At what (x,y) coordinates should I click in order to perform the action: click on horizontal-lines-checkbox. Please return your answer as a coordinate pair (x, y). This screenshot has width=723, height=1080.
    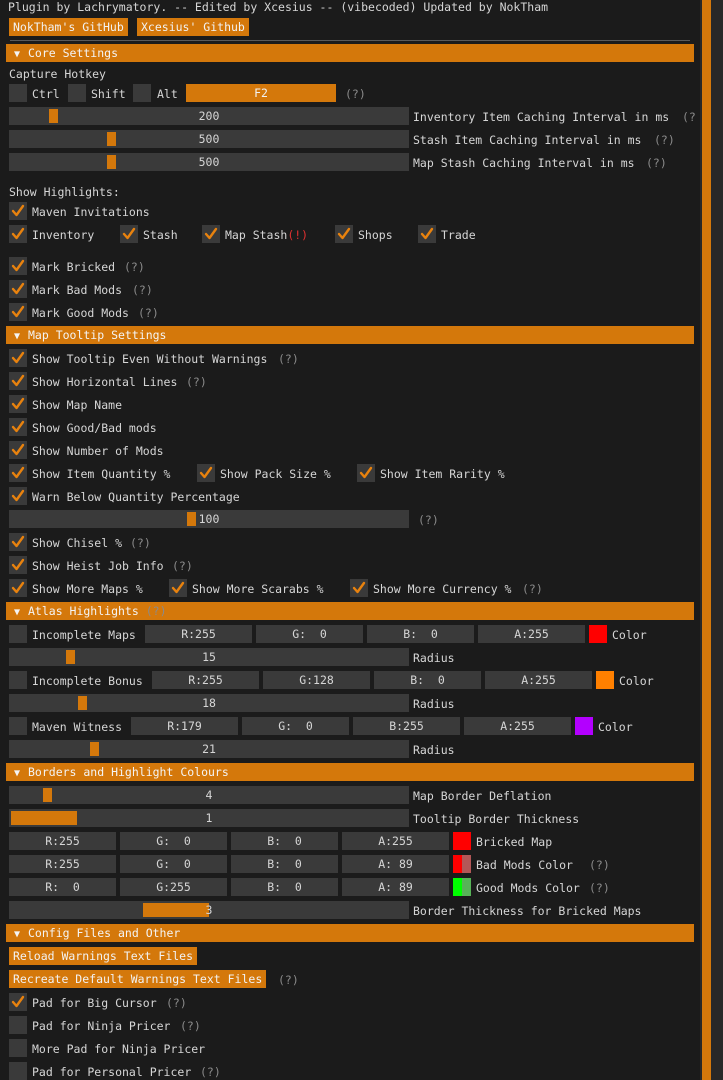
    Looking at the image, I should click on (18, 381).